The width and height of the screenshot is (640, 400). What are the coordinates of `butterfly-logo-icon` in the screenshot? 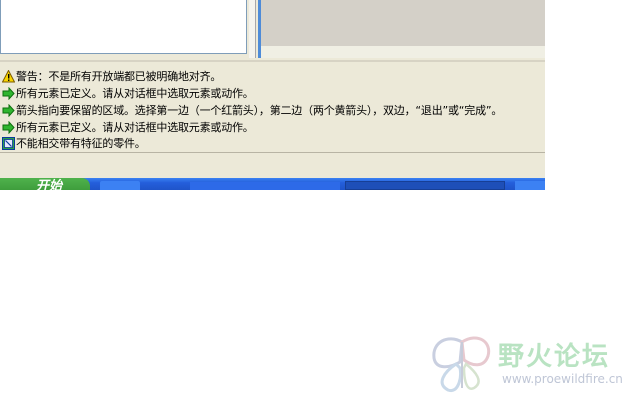 It's located at (461, 364).